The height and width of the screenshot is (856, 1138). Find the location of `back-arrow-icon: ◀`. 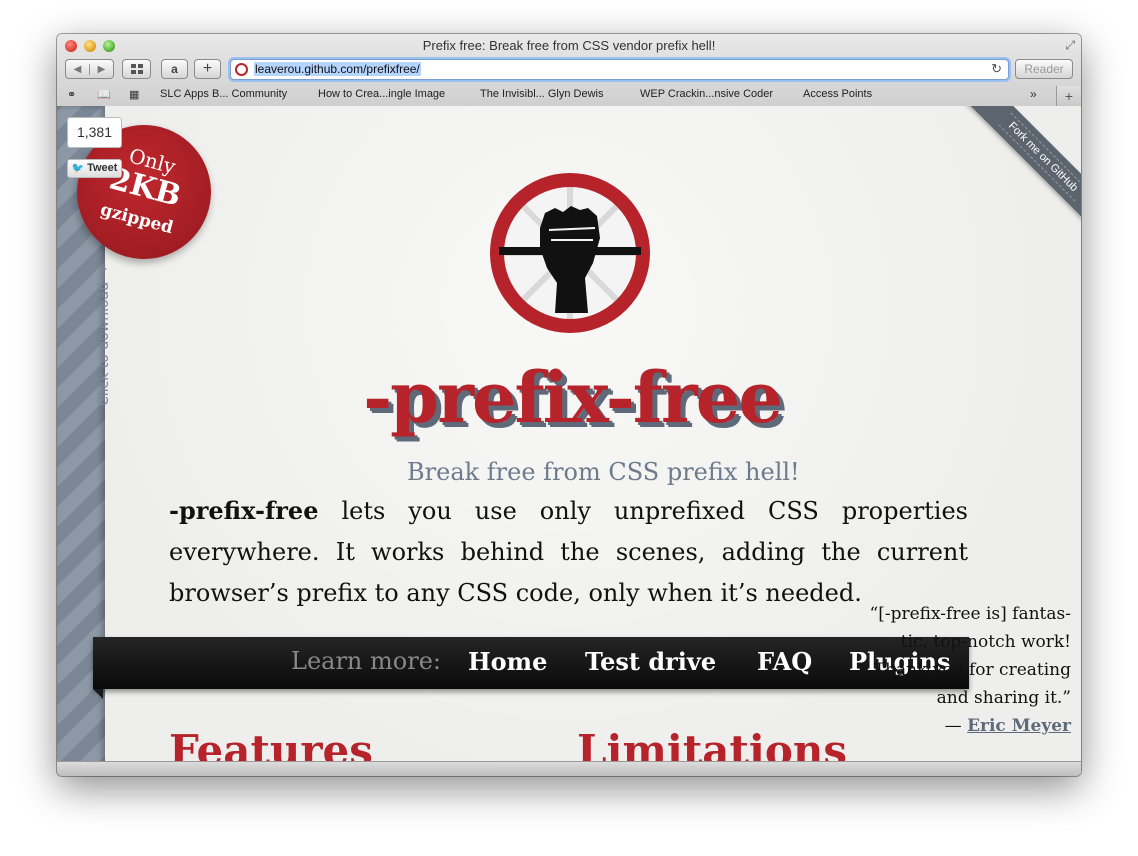

back-arrow-icon: ◀ is located at coordinates (77, 69).